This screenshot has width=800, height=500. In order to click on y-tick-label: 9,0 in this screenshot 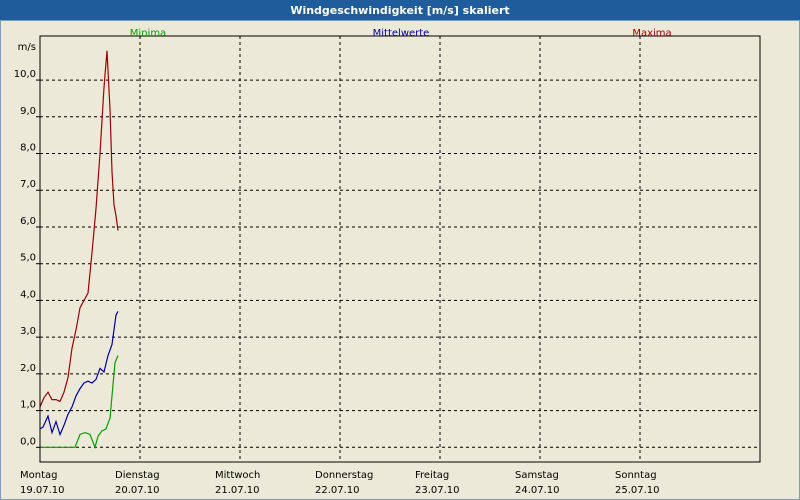, I will do `click(28, 111)`.